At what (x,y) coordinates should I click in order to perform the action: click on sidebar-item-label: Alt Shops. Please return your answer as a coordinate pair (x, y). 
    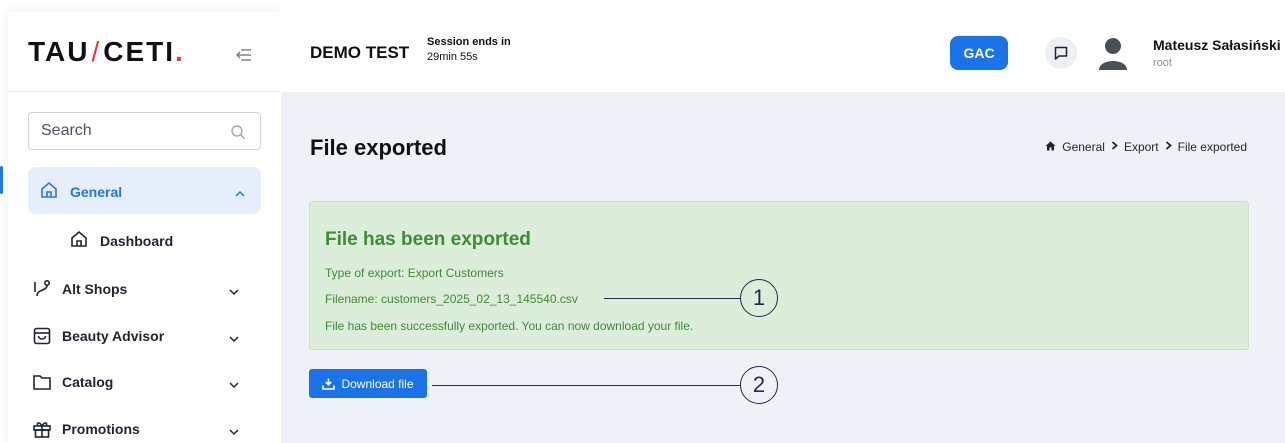
    Looking at the image, I should click on (95, 289).